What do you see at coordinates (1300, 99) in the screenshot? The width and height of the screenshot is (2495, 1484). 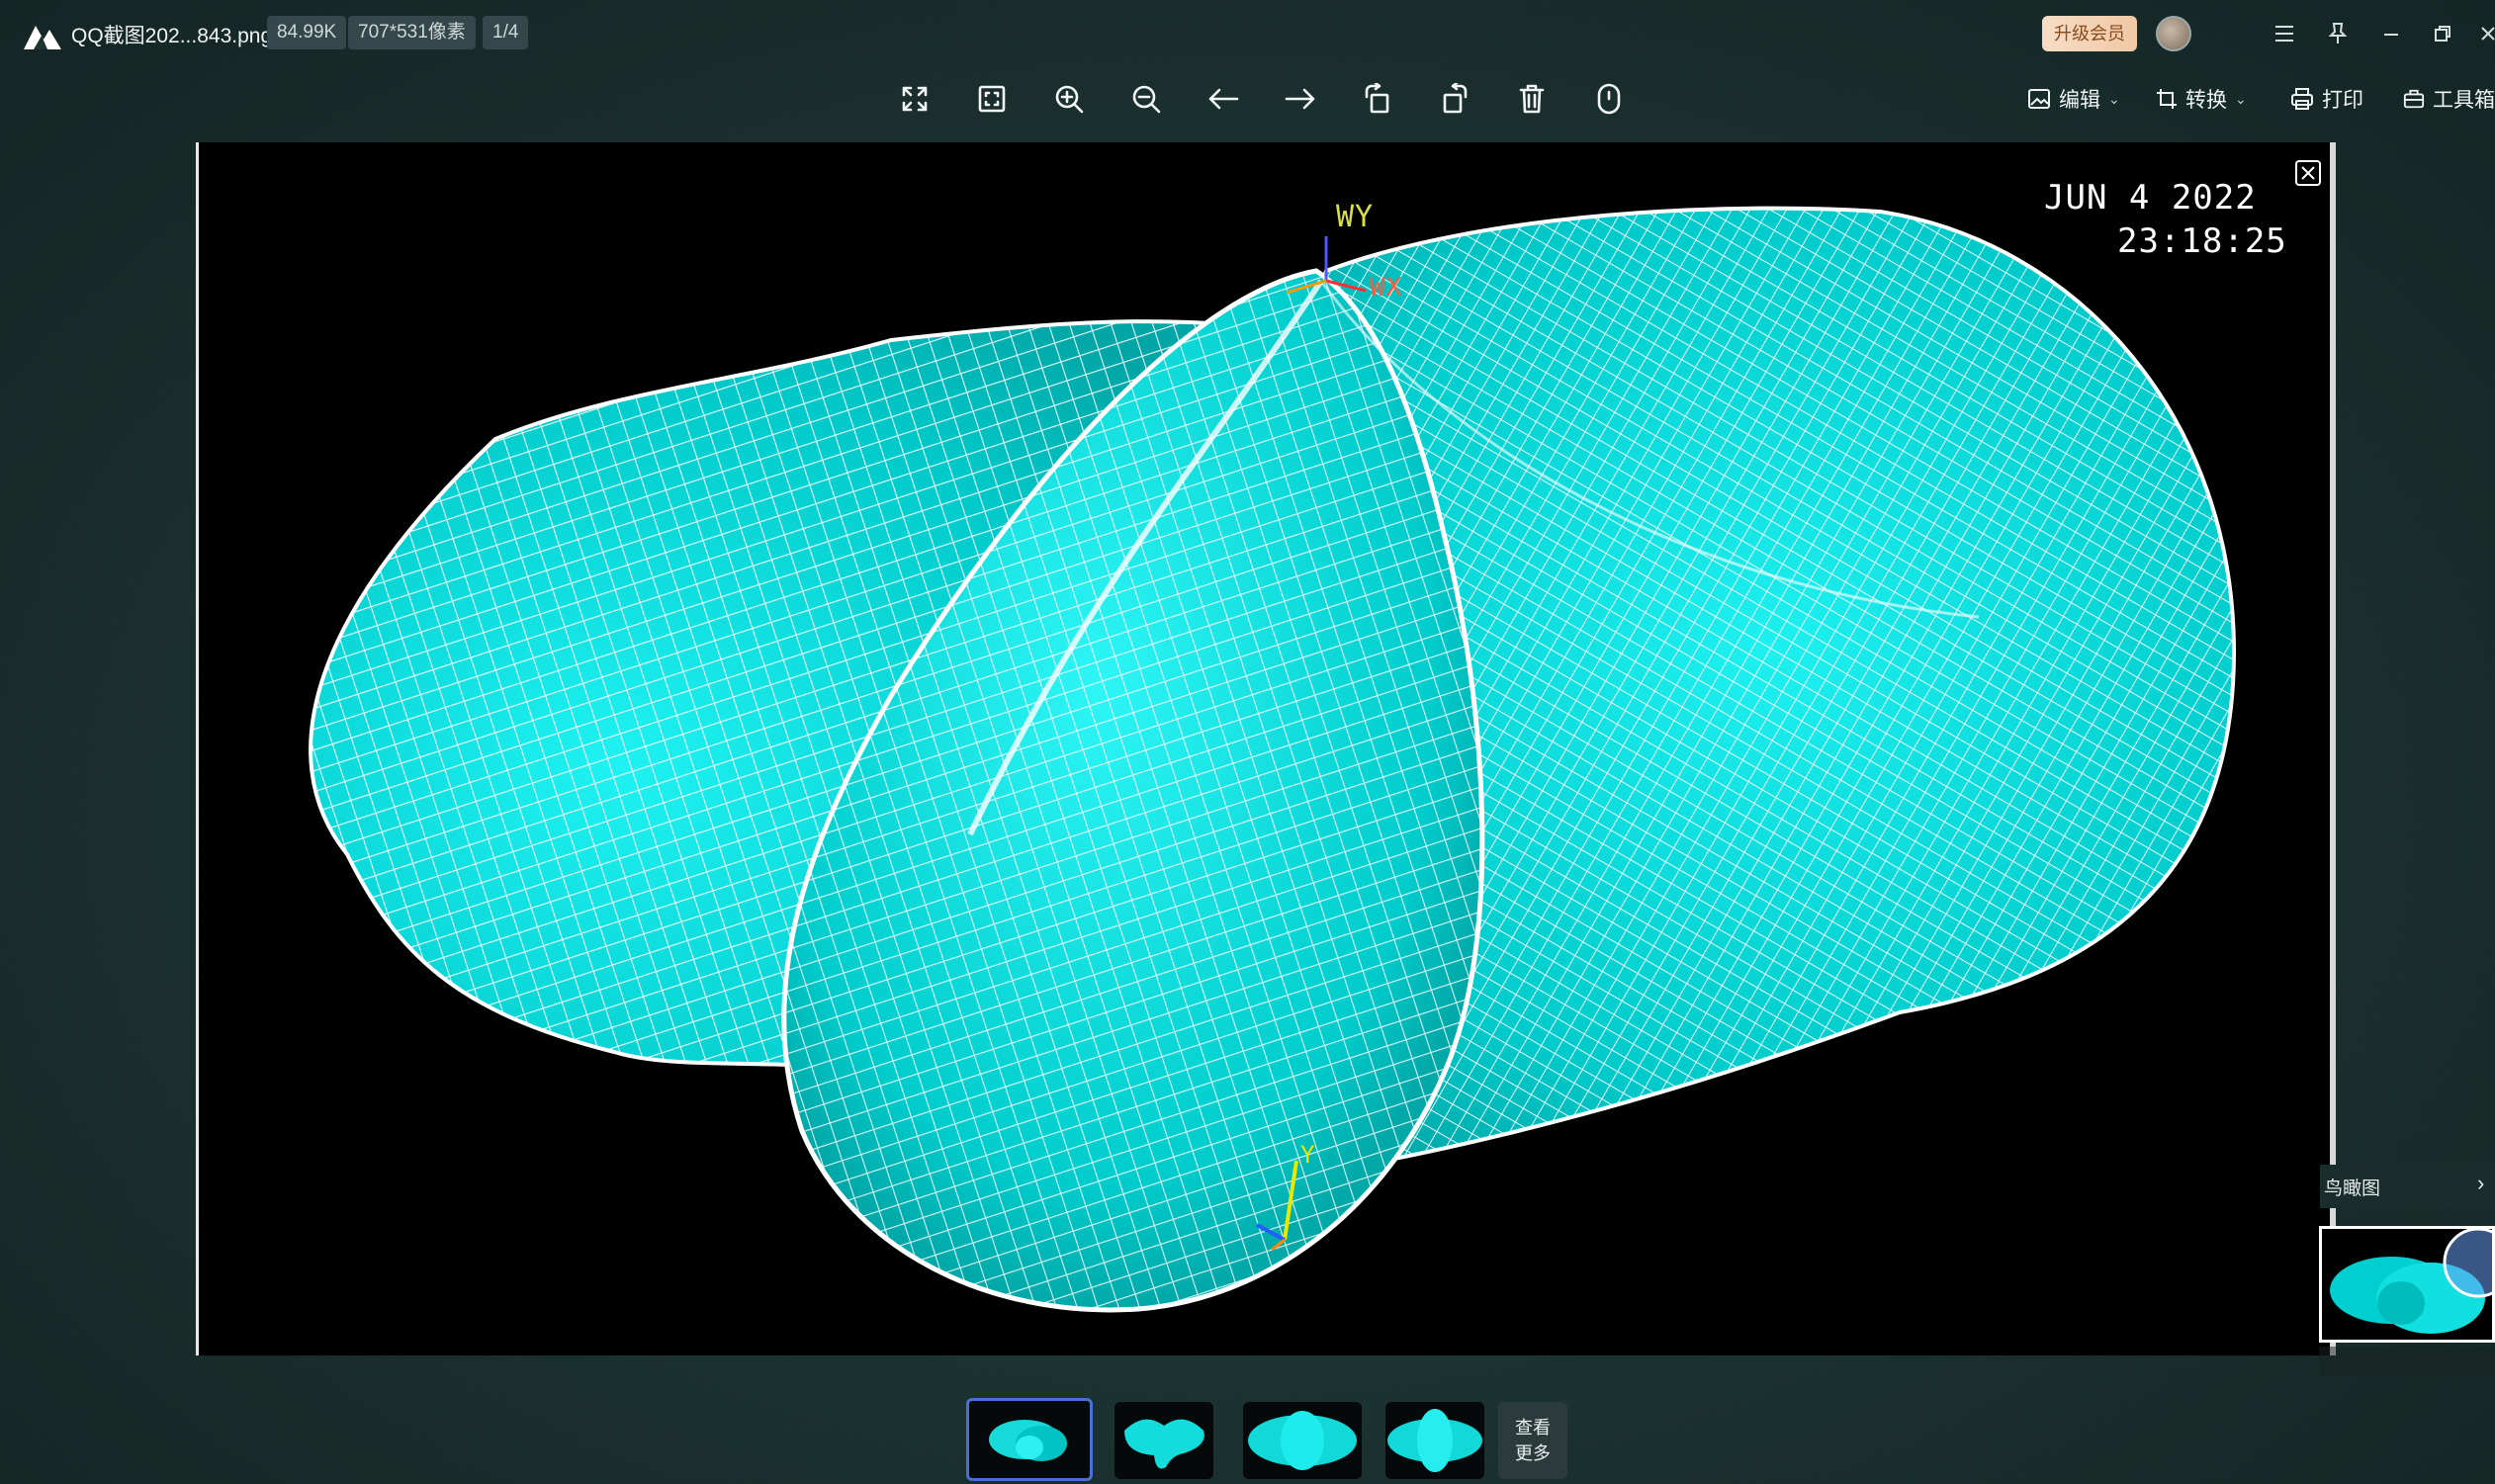 I see `next-icon` at bounding box center [1300, 99].